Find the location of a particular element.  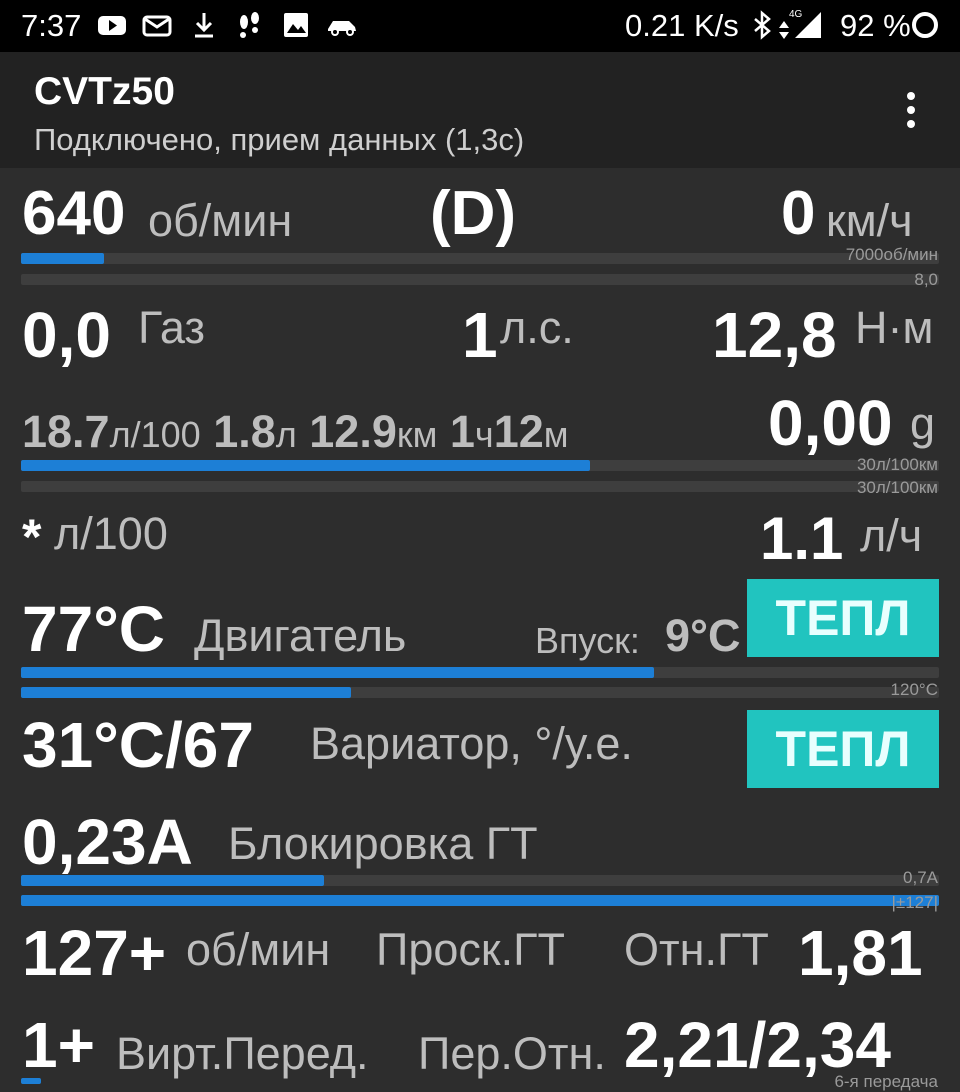

engine-temp-bar is located at coordinates (480, 672).